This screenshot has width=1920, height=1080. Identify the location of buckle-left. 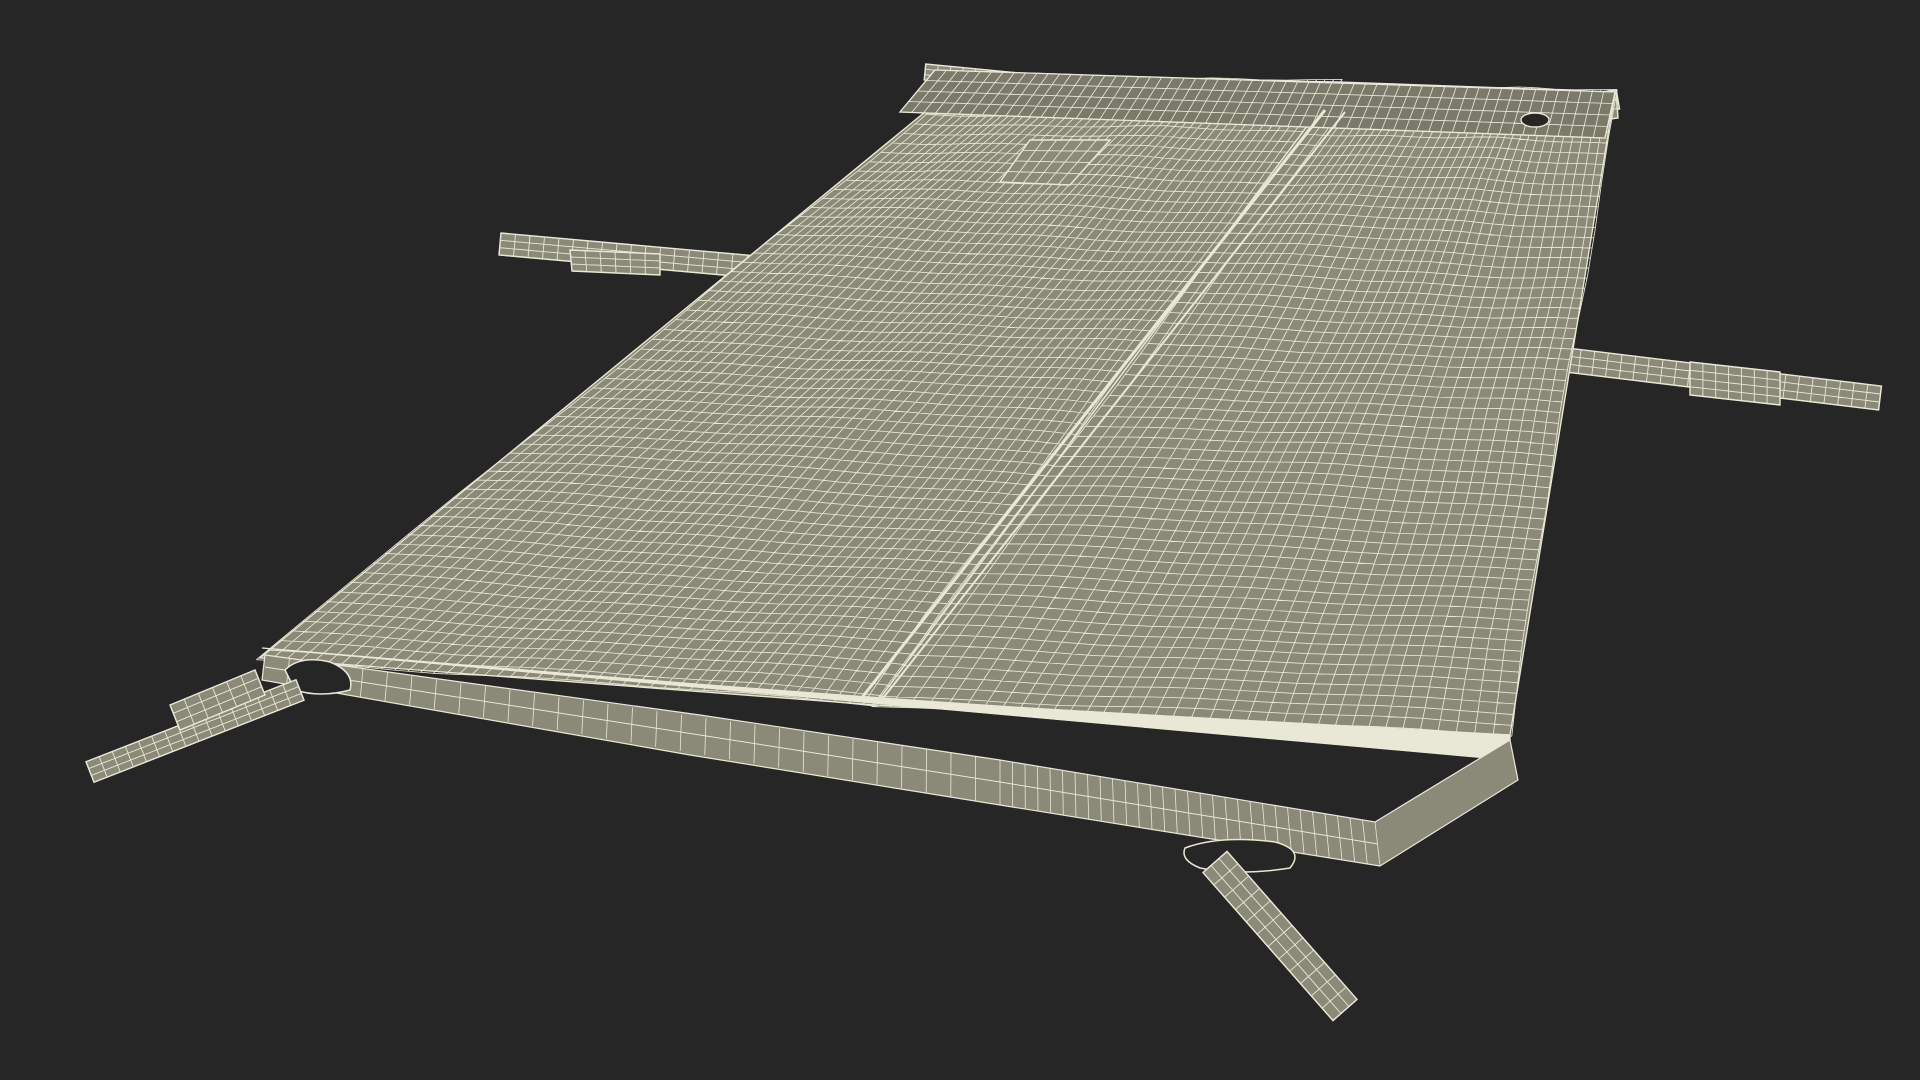
(615, 262).